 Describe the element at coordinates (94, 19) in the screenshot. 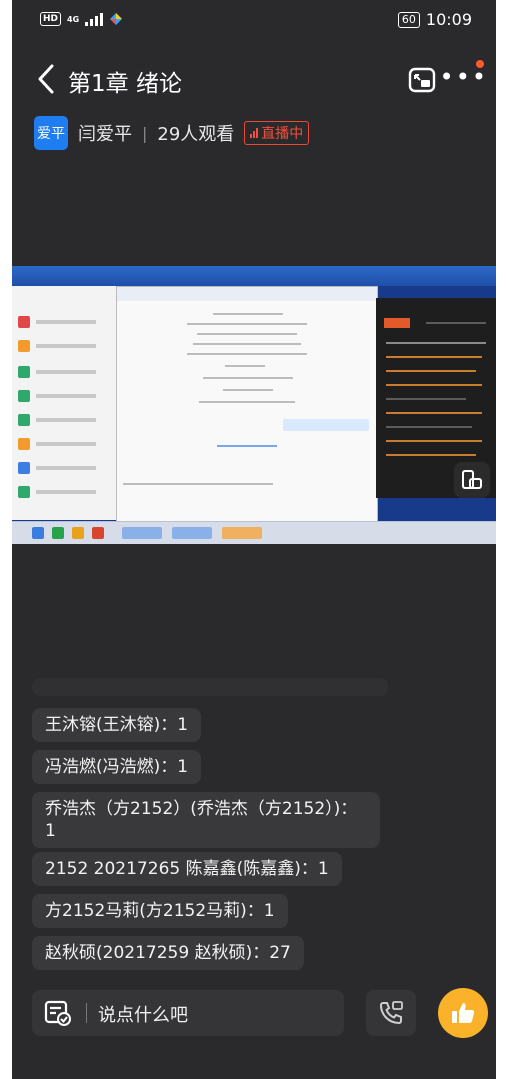

I see `signal-icon` at that location.